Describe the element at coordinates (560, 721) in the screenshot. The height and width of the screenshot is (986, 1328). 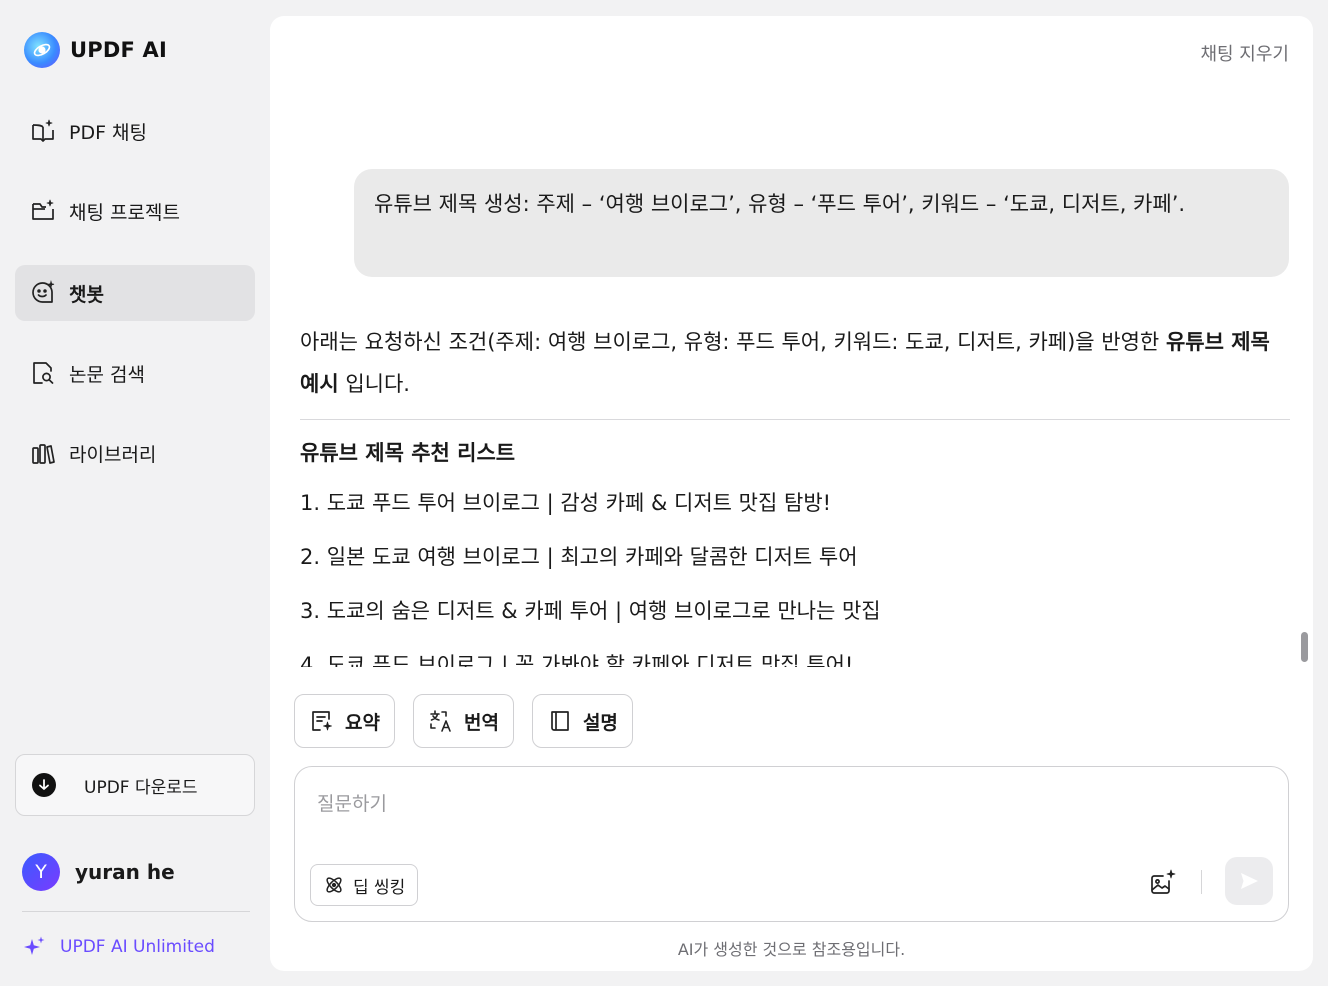
I see `book-explain-icon` at that location.